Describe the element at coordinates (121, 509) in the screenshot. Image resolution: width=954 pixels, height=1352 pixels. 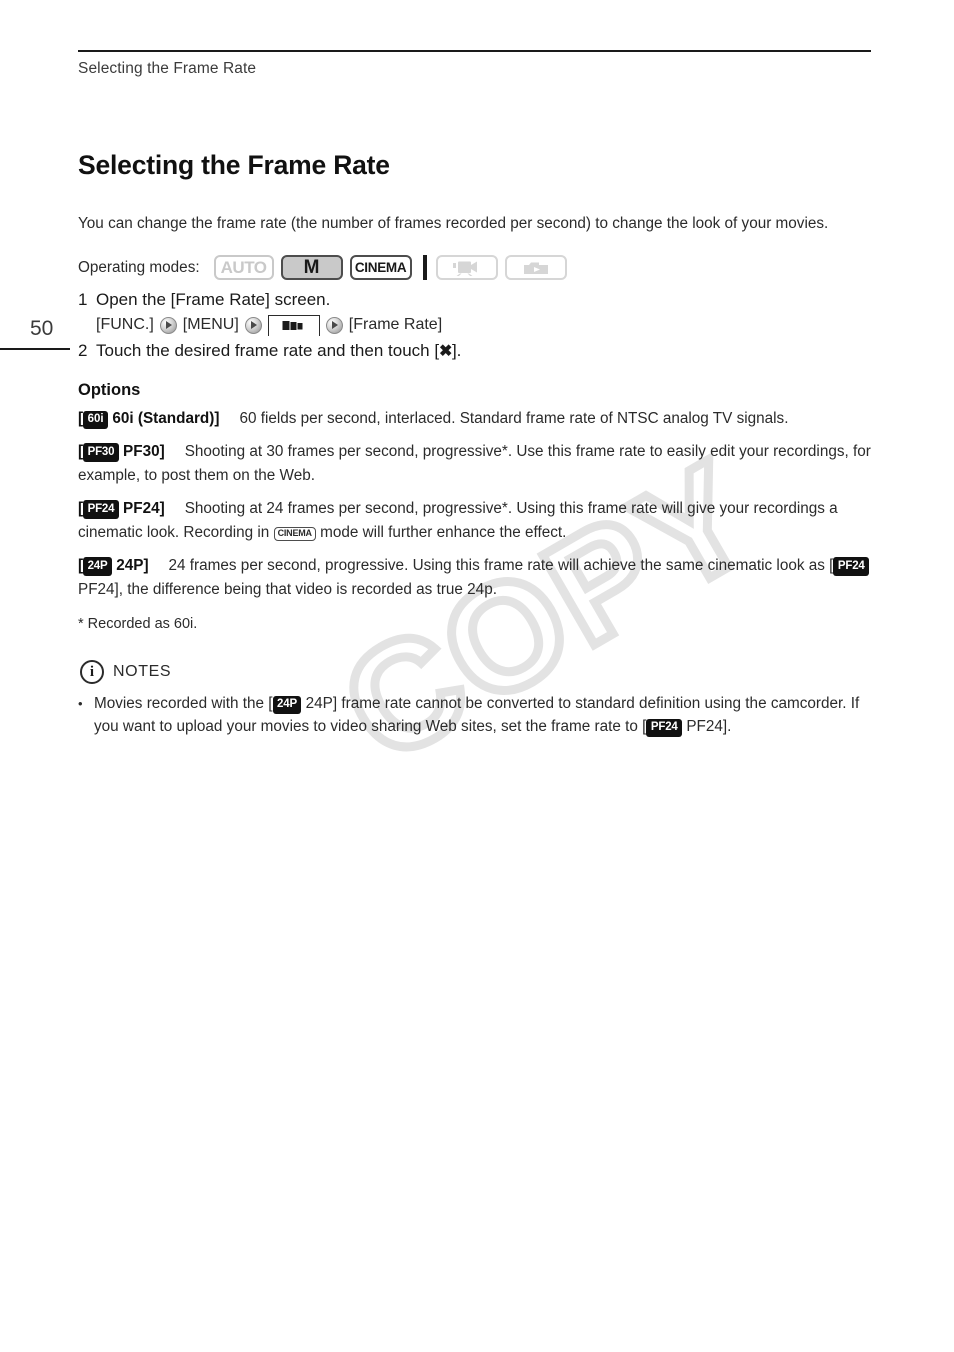
I see `option-pf24-term: [PF24 PF24]` at that location.